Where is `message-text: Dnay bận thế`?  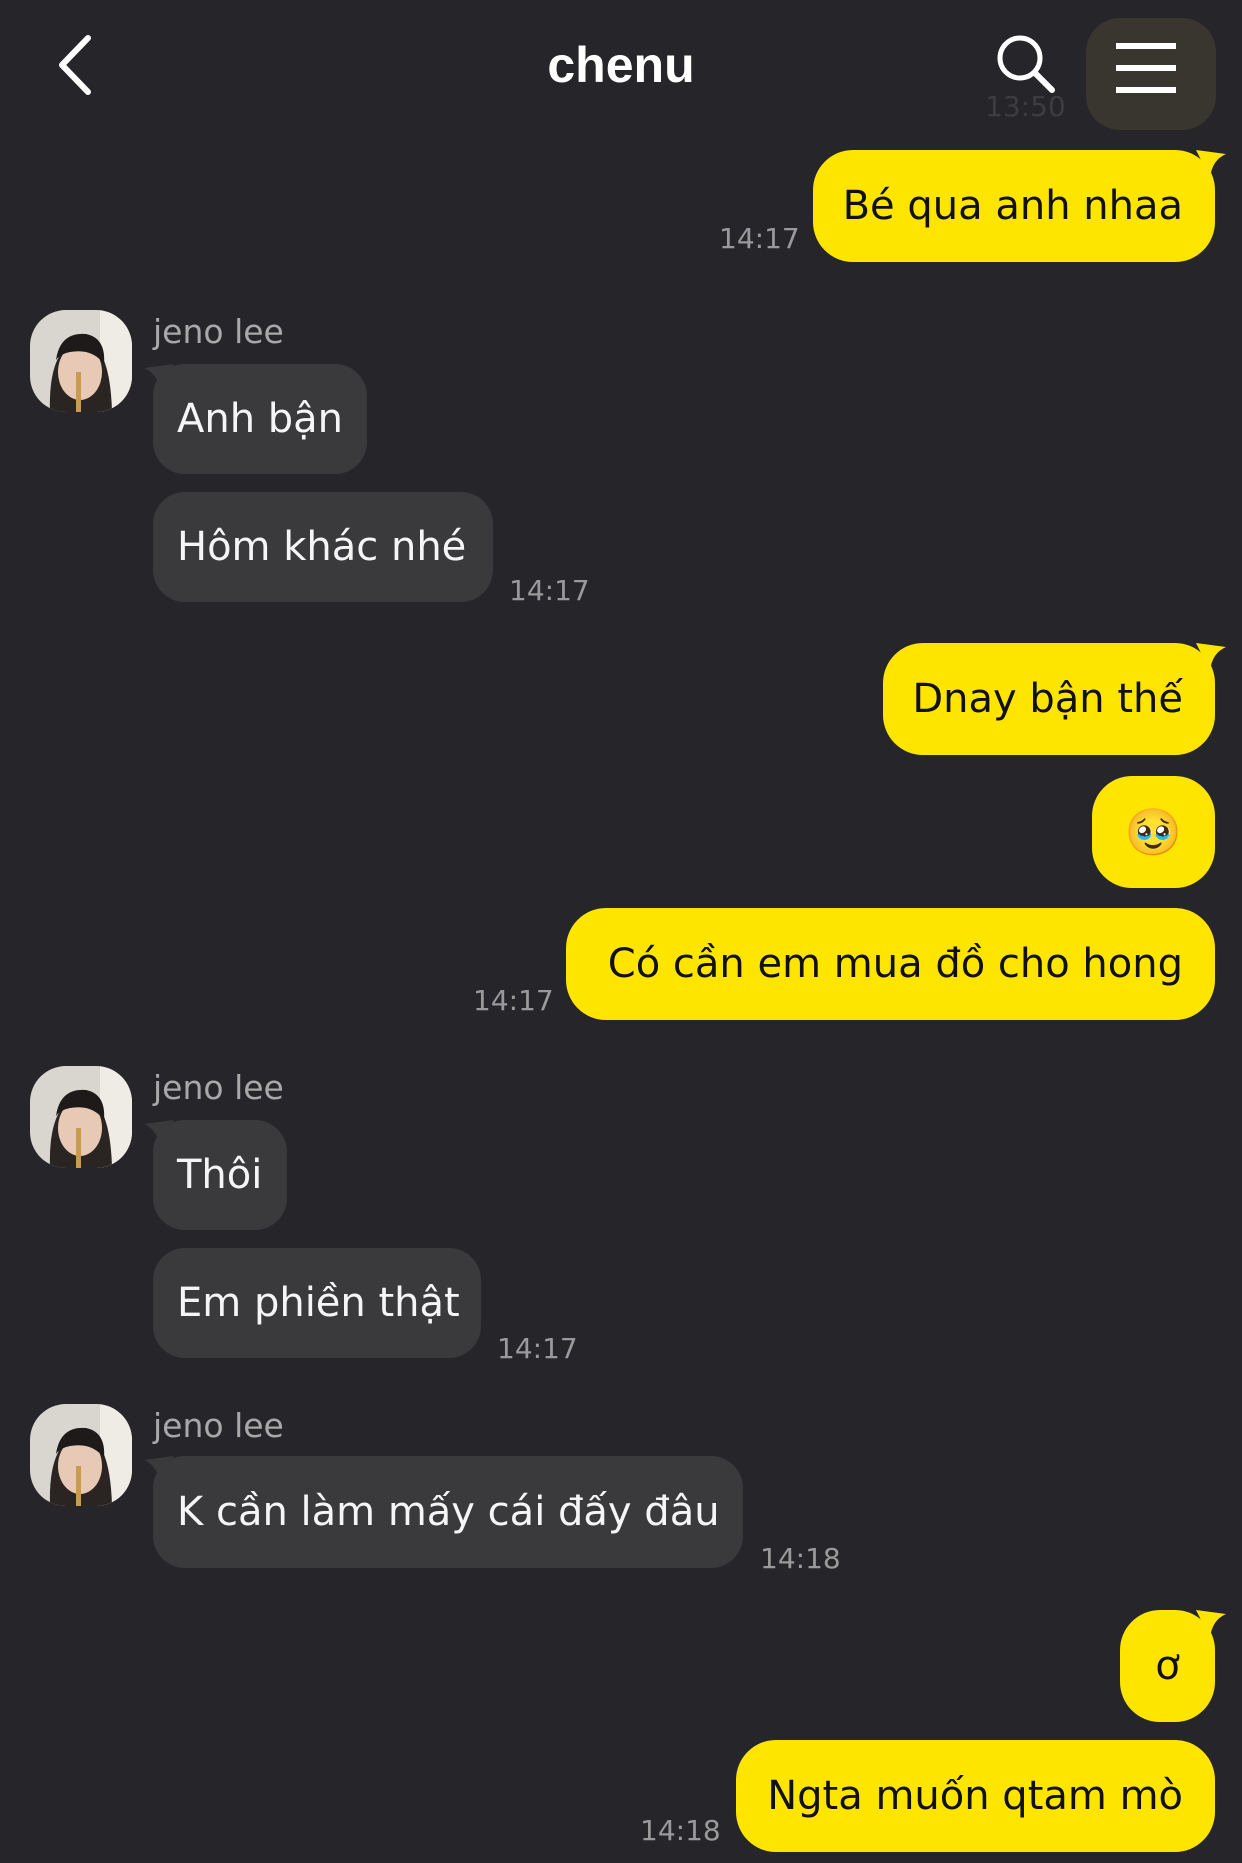
message-text: Dnay bận thế is located at coordinates (1047, 699).